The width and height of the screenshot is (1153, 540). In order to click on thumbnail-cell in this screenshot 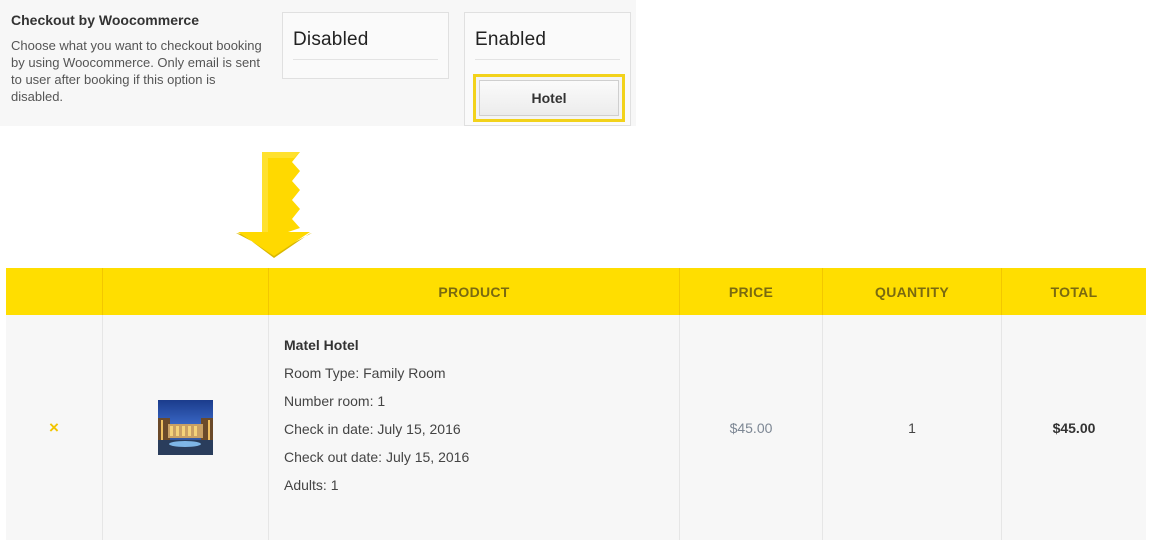, I will do `click(185, 427)`.